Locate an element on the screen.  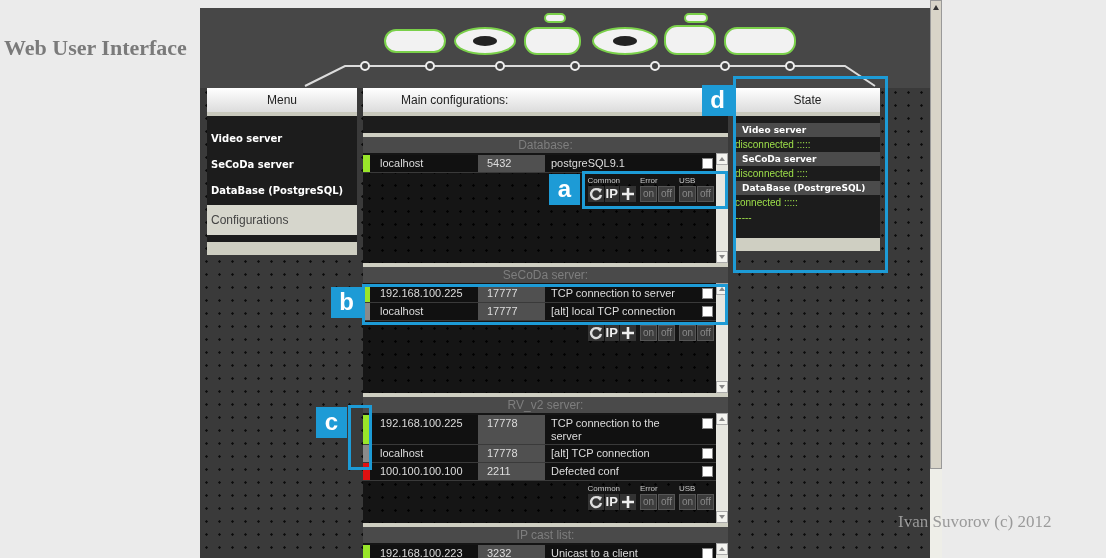
description-cell-text: Unicast to a client is located at coordinates (595, 552).